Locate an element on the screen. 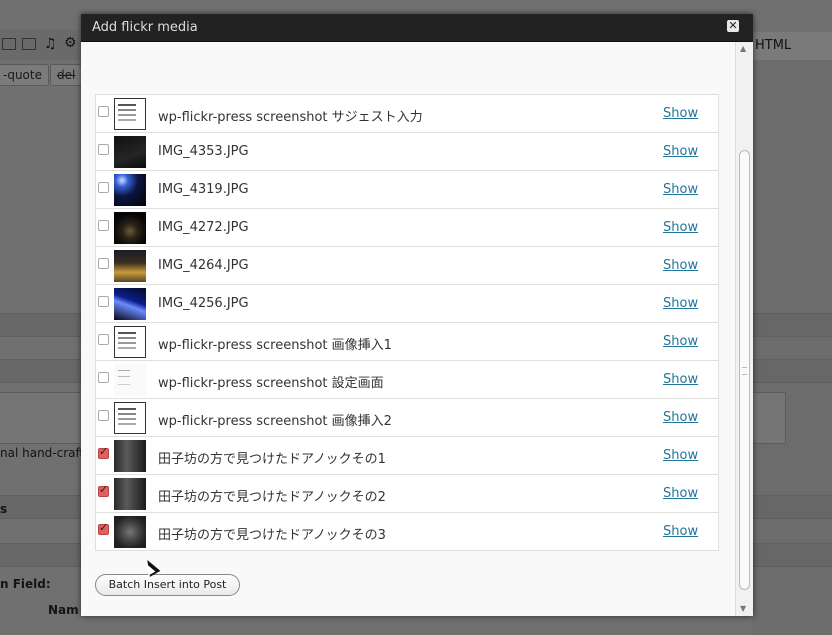 This screenshot has width=832, height=635. media-name: IMG_4264.JPG is located at coordinates (203, 265).